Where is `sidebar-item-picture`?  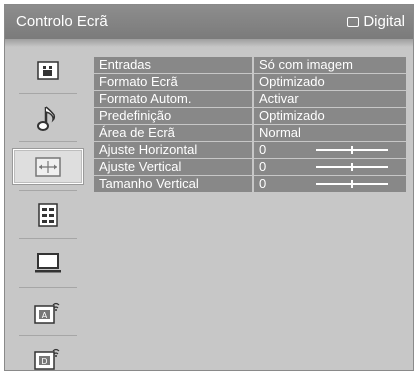 sidebar-item-picture is located at coordinates (48, 70).